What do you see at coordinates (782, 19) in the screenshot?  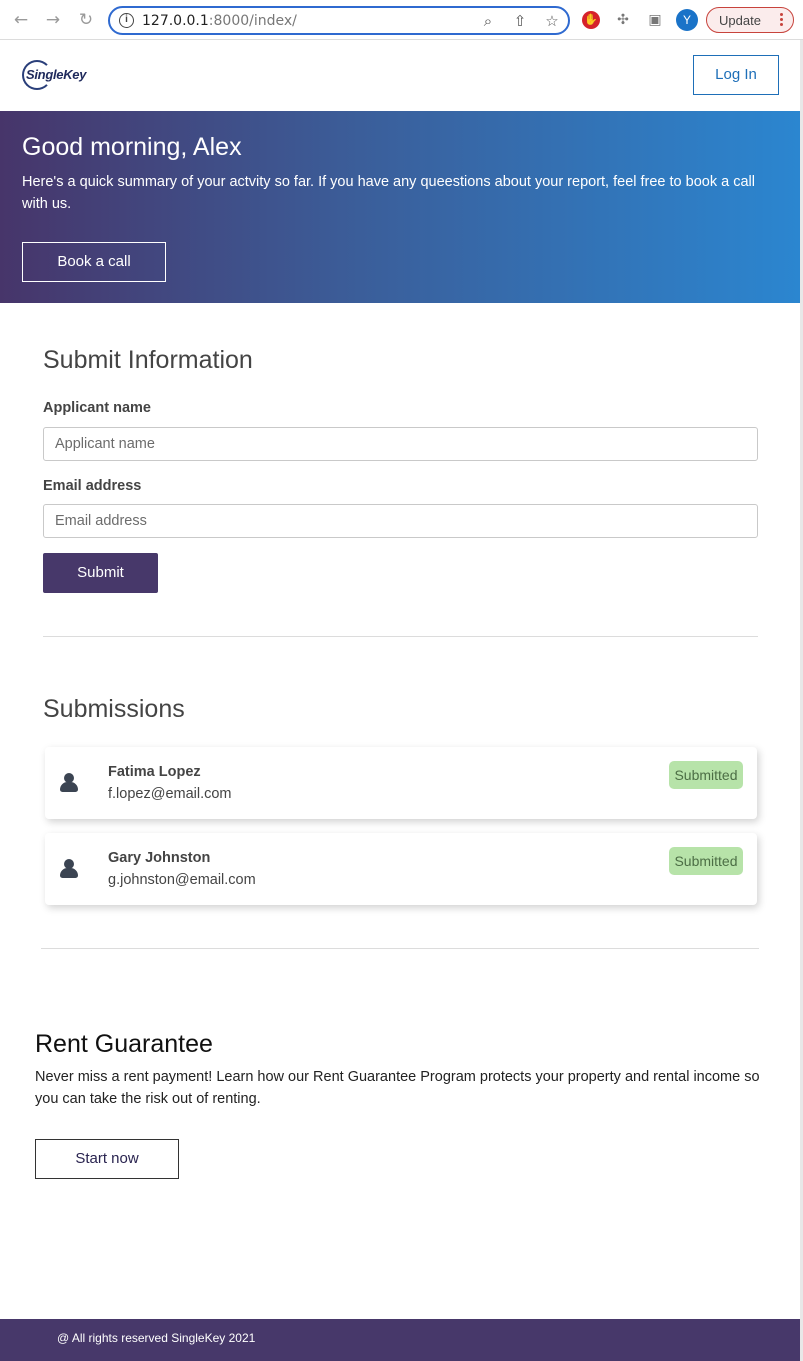 I see `menu-dots-icon` at bounding box center [782, 19].